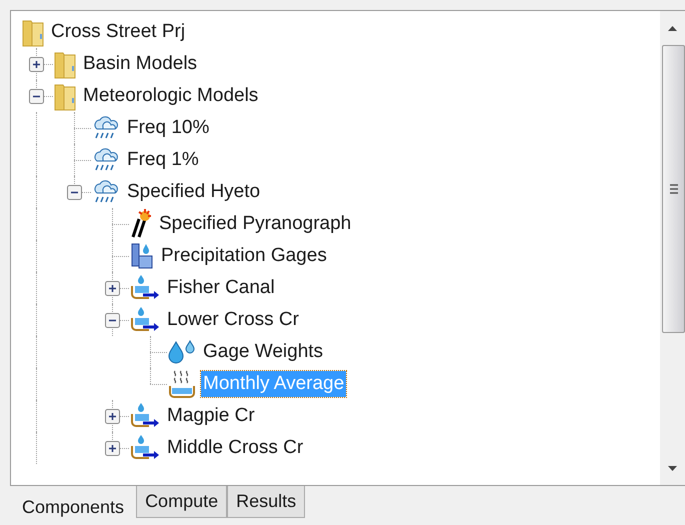  Describe the element at coordinates (118, 32) in the screenshot. I see `tree-item: Cross Street Prj` at that location.